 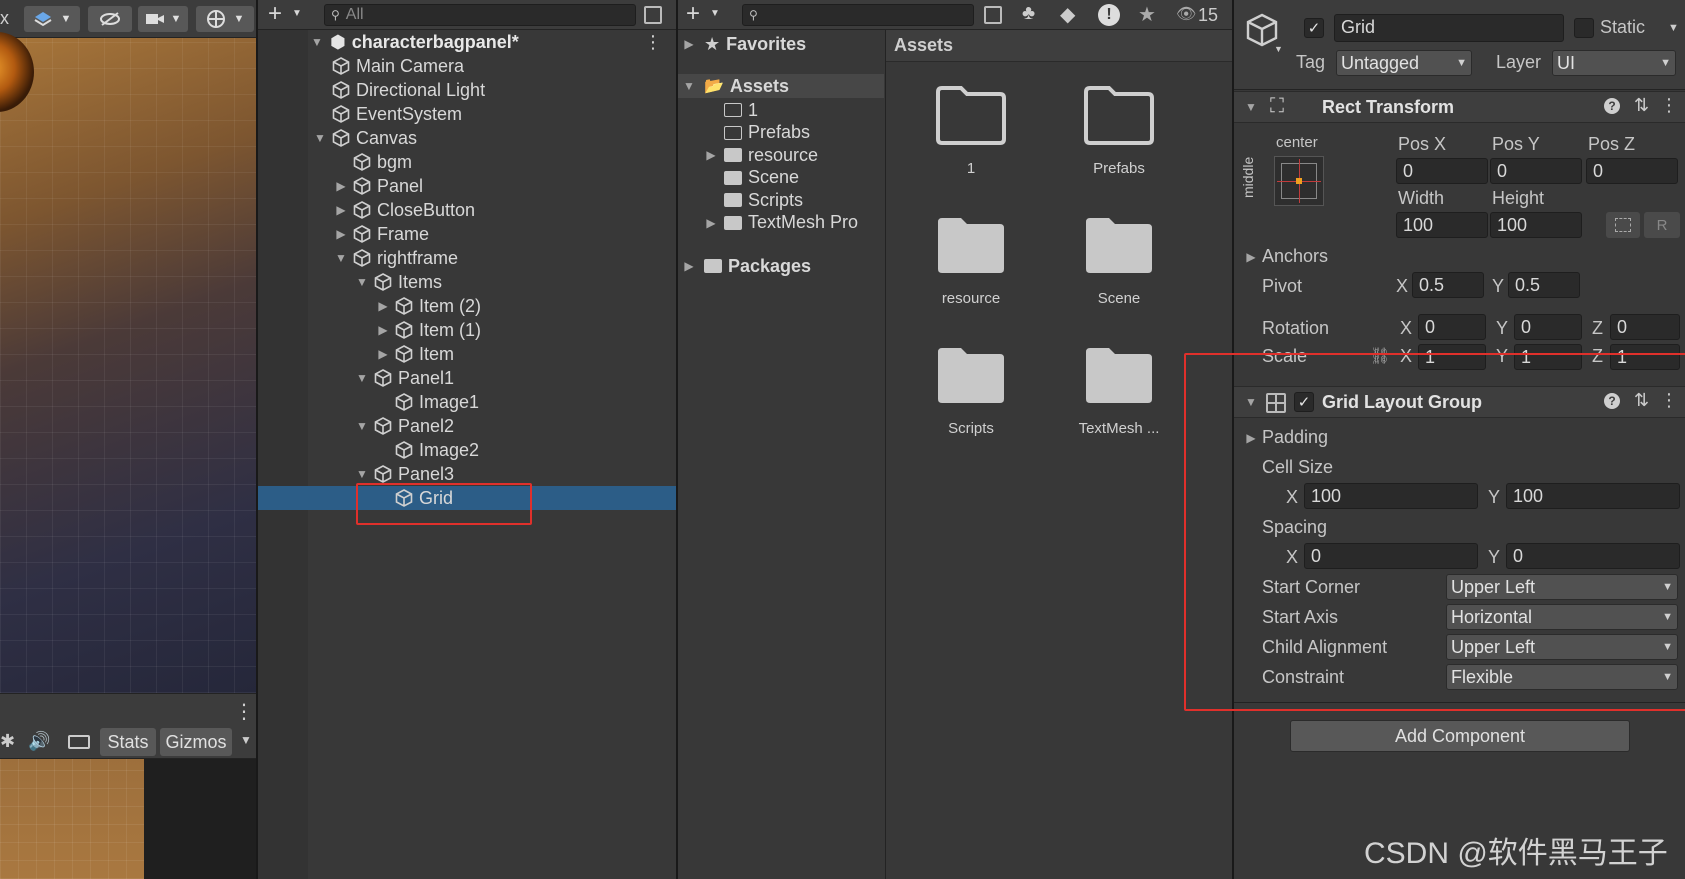 What do you see at coordinates (1662, 225) in the screenshot?
I see `raw-edit-button: R` at bounding box center [1662, 225].